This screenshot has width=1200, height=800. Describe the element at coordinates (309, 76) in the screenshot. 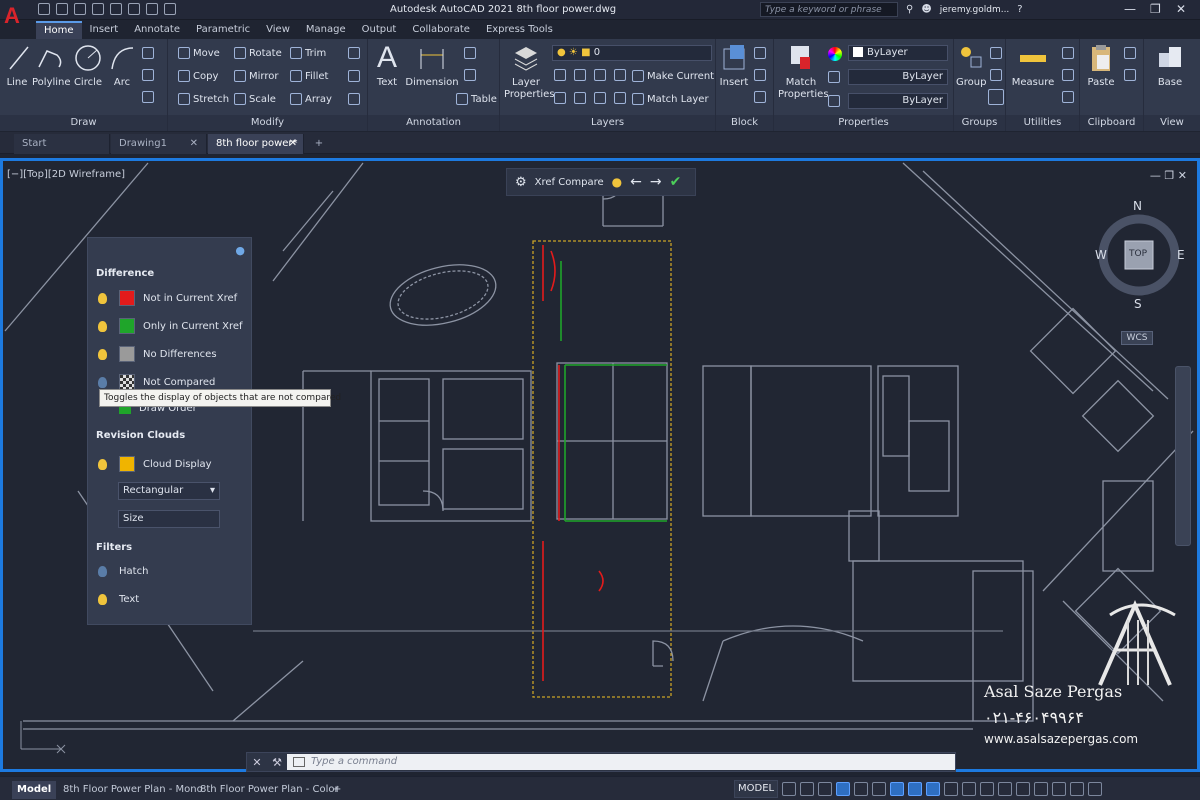

I see `fillet-button: Fillet` at that location.